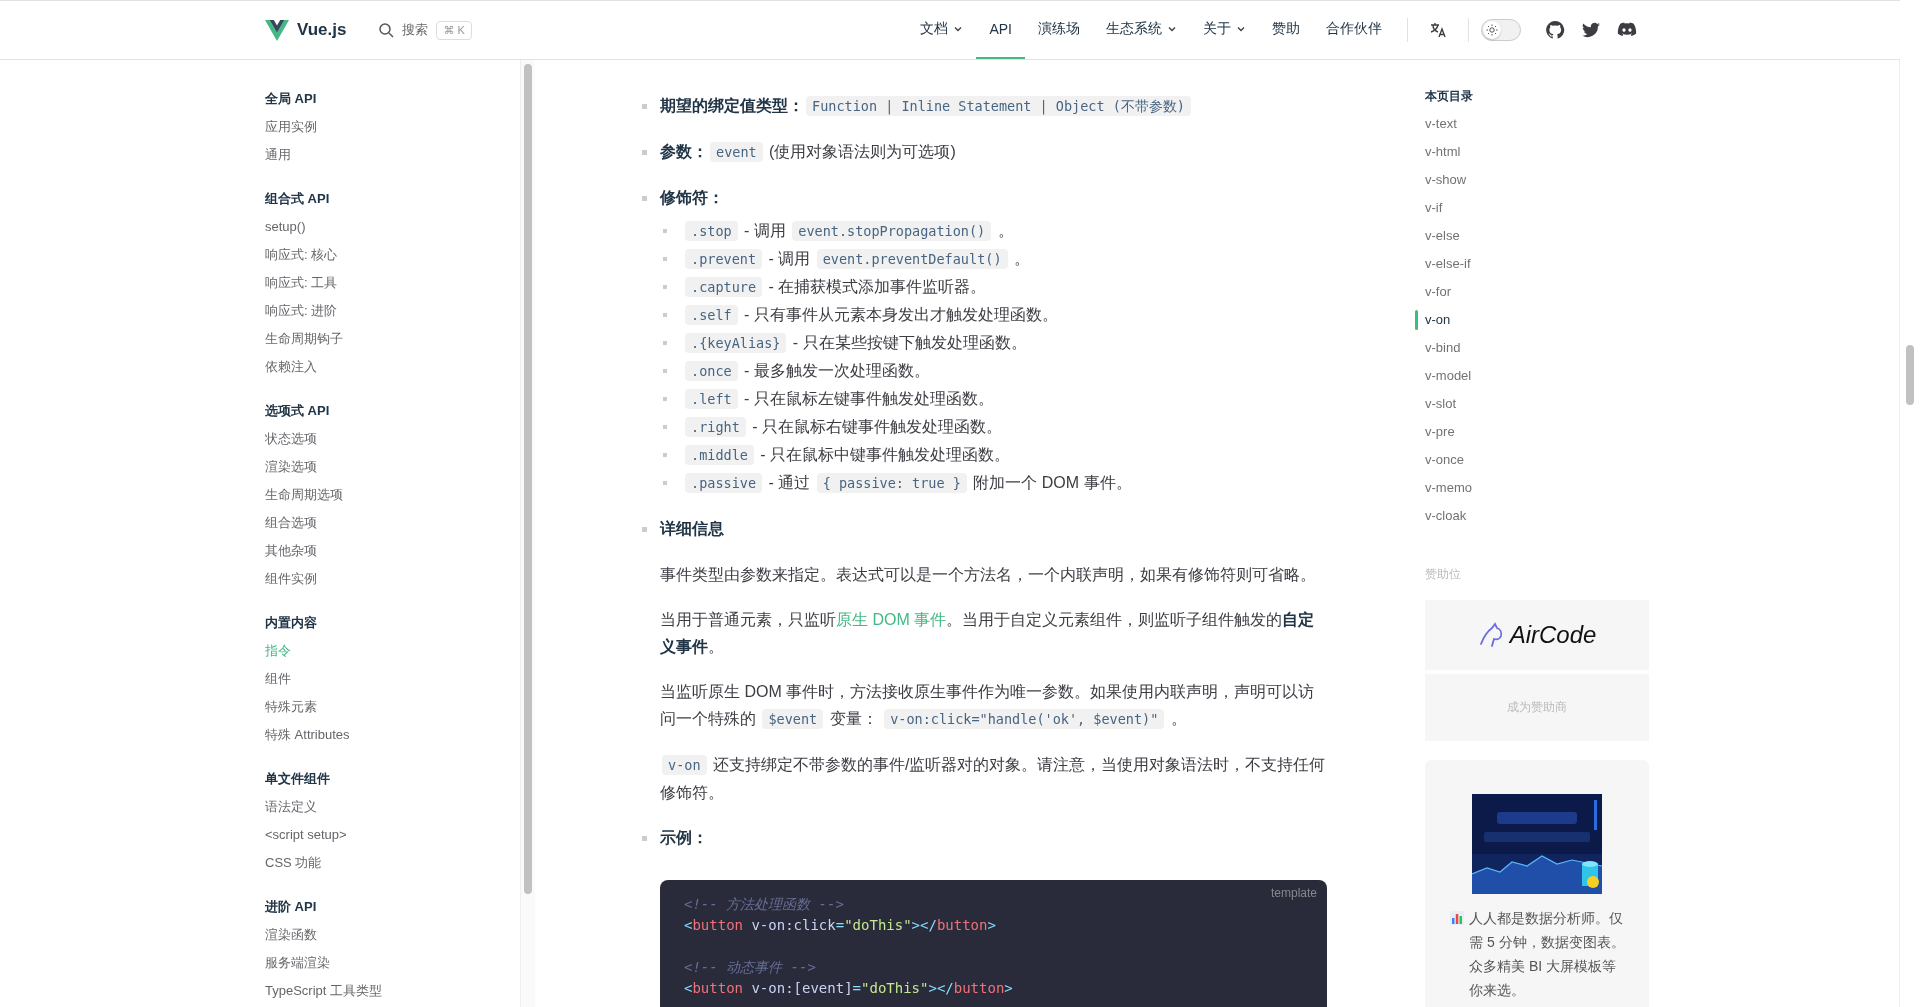 The width and height of the screenshot is (1920, 1007). Describe the element at coordinates (1443, 574) in the screenshot. I see `sponsor-heading: 赞助位` at that location.